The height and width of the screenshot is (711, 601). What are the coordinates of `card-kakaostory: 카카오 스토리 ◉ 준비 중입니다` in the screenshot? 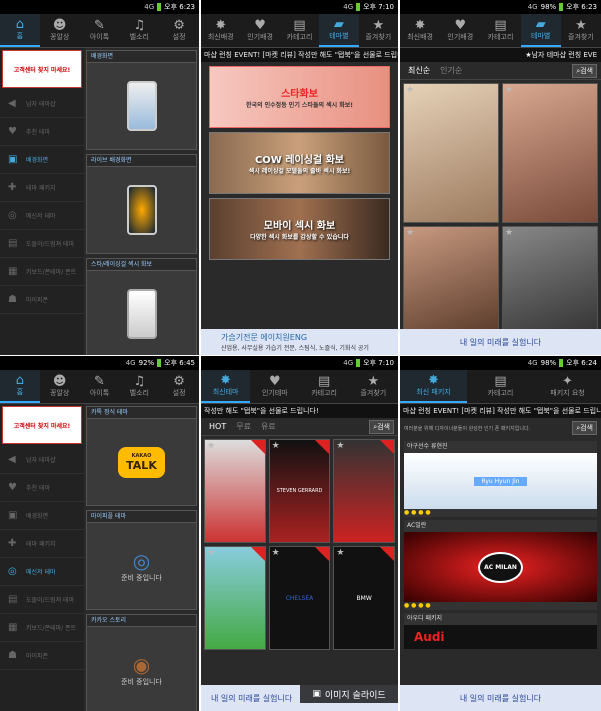 It's located at (141, 662).